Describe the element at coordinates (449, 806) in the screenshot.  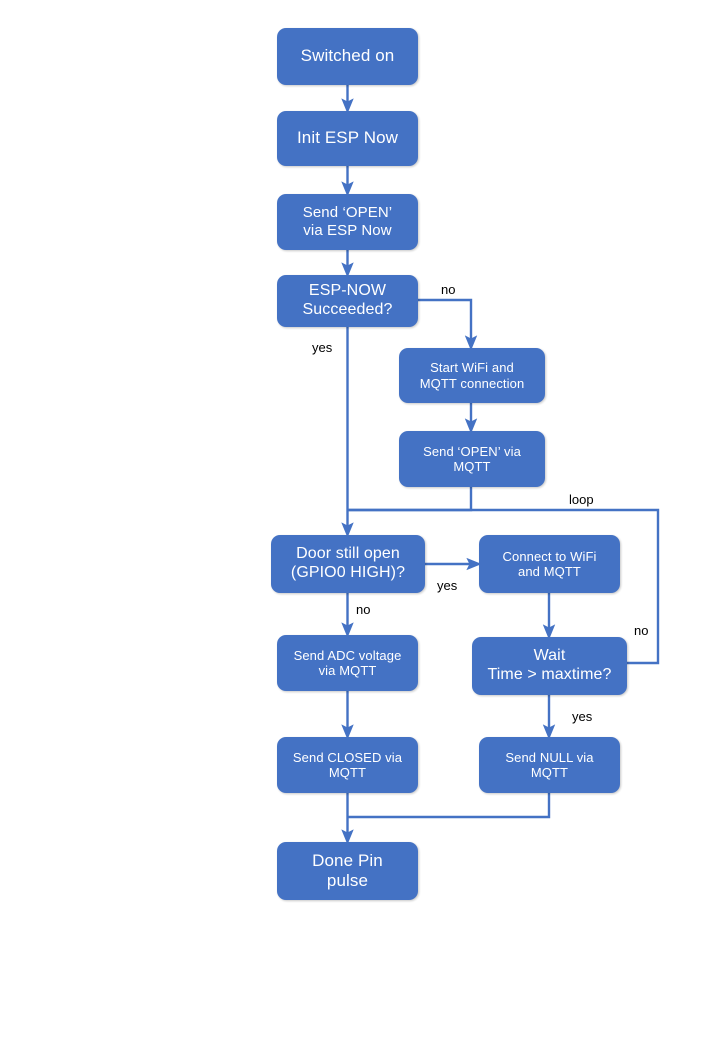
I see `connector-null-to-done` at that location.